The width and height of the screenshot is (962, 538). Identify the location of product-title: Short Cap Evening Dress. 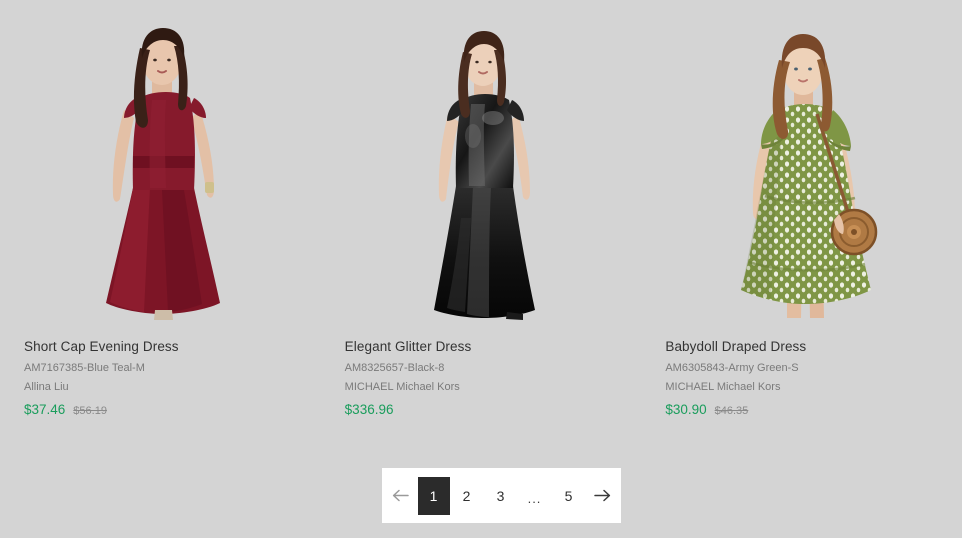
(169, 346).